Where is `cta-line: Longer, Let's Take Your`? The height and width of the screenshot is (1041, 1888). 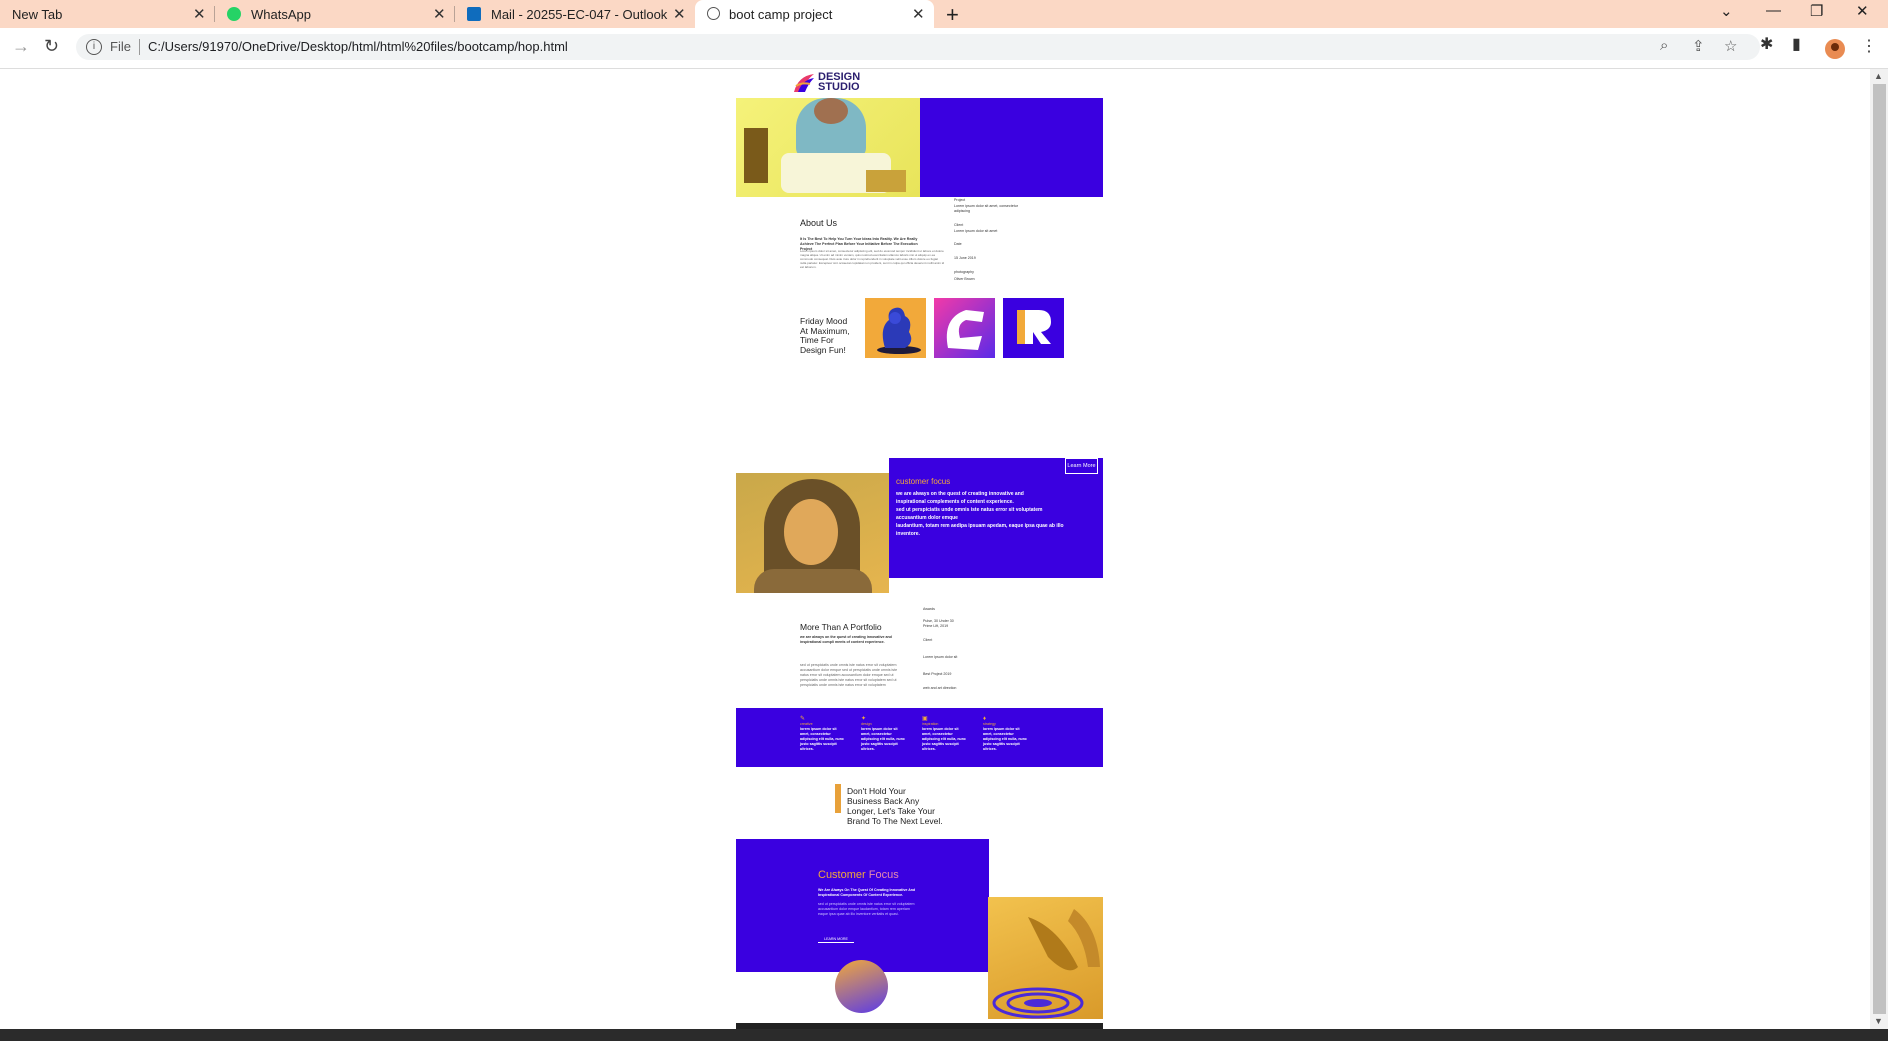 cta-line: Longer, Let's Take Your is located at coordinates (891, 811).